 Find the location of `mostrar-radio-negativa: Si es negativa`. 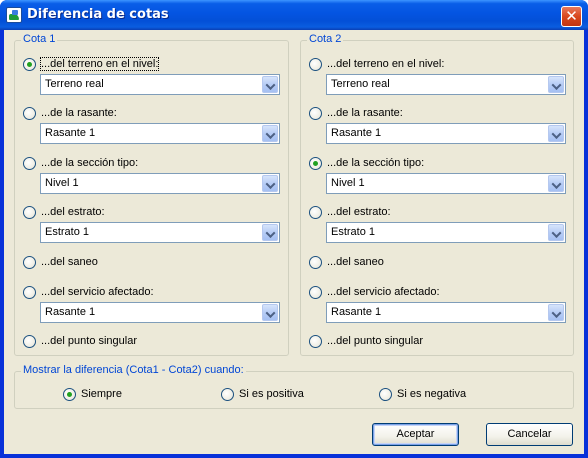

mostrar-radio-negativa: Si es negativa is located at coordinates (422, 394).